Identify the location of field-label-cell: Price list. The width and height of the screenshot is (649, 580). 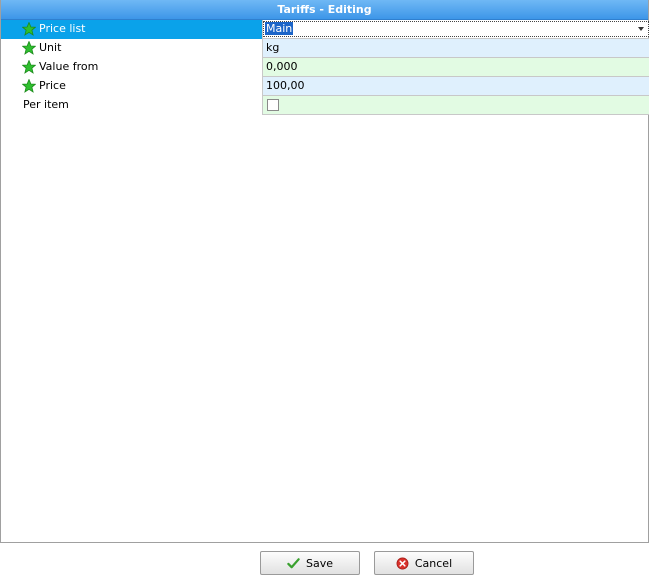
(132, 29).